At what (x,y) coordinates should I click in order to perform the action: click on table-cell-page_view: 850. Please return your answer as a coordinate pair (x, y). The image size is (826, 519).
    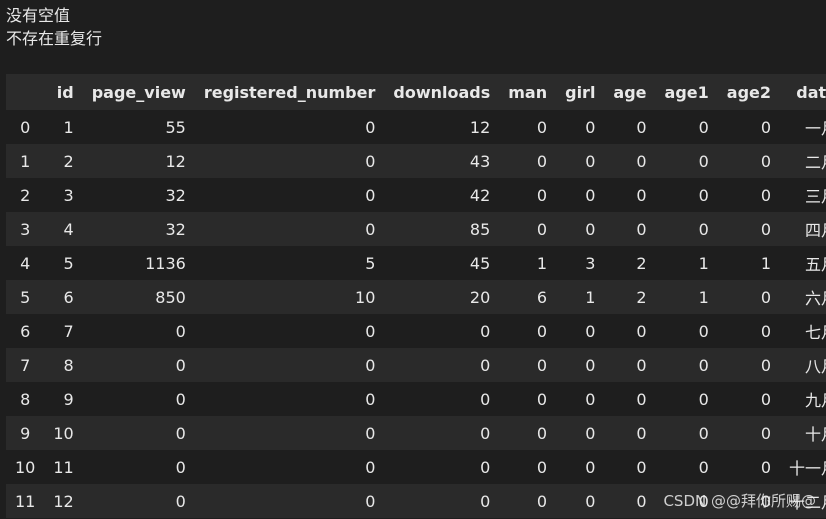
    Looking at the image, I should click on (138, 297).